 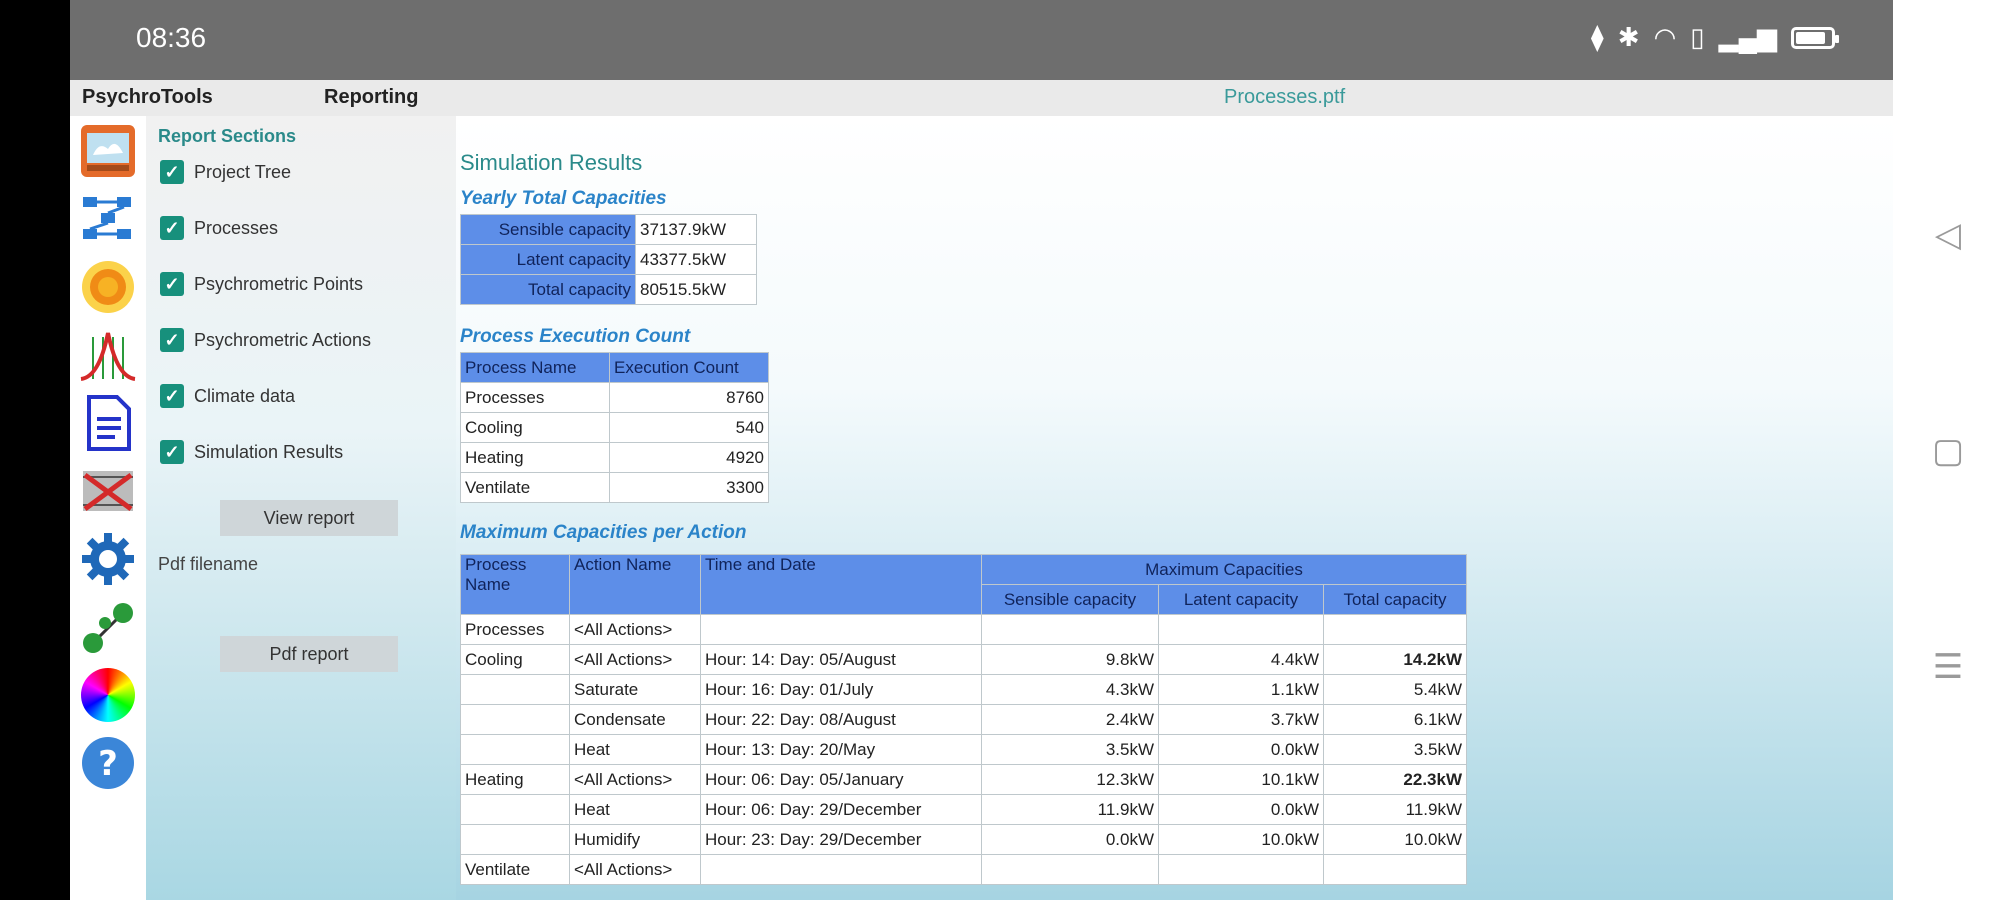 I want to click on capacity-value: 80515.5kW, so click(x=696, y=289).